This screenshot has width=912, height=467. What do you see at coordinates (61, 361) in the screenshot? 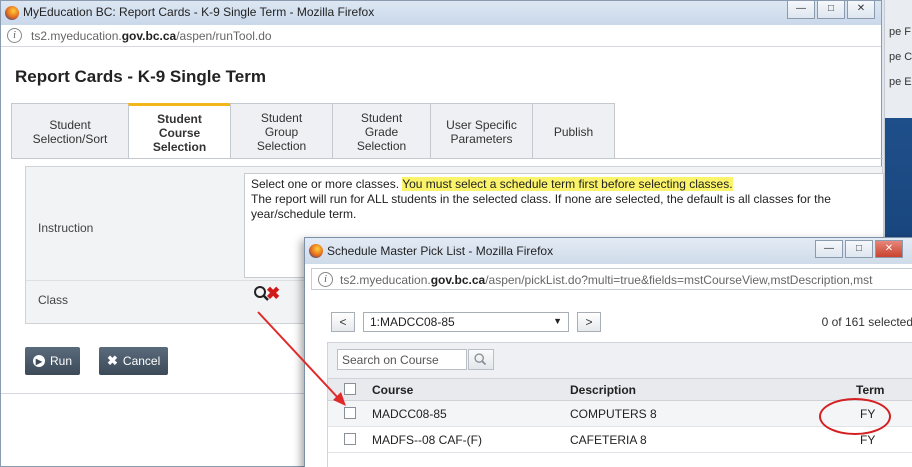
I see `run-label: Run` at bounding box center [61, 361].